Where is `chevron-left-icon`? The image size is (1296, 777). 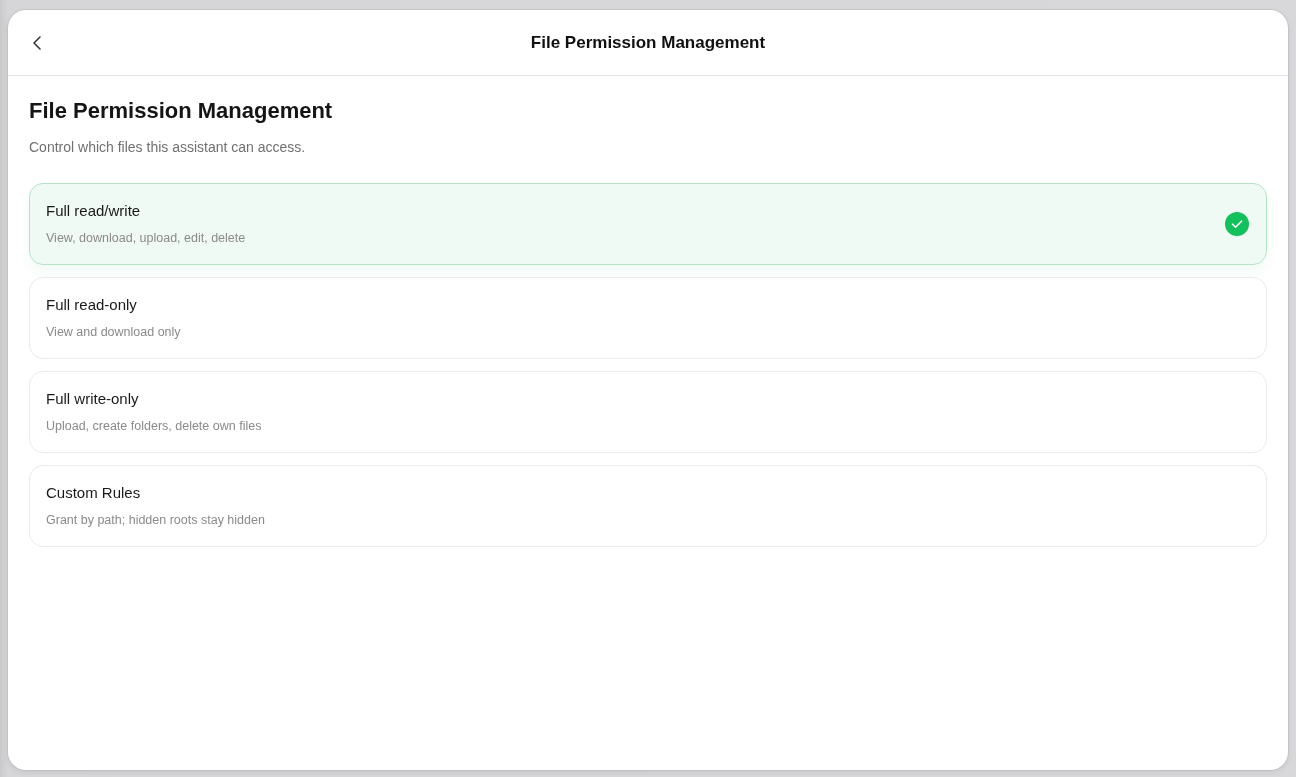 chevron-left-icon is located at coordinates (37, 42).